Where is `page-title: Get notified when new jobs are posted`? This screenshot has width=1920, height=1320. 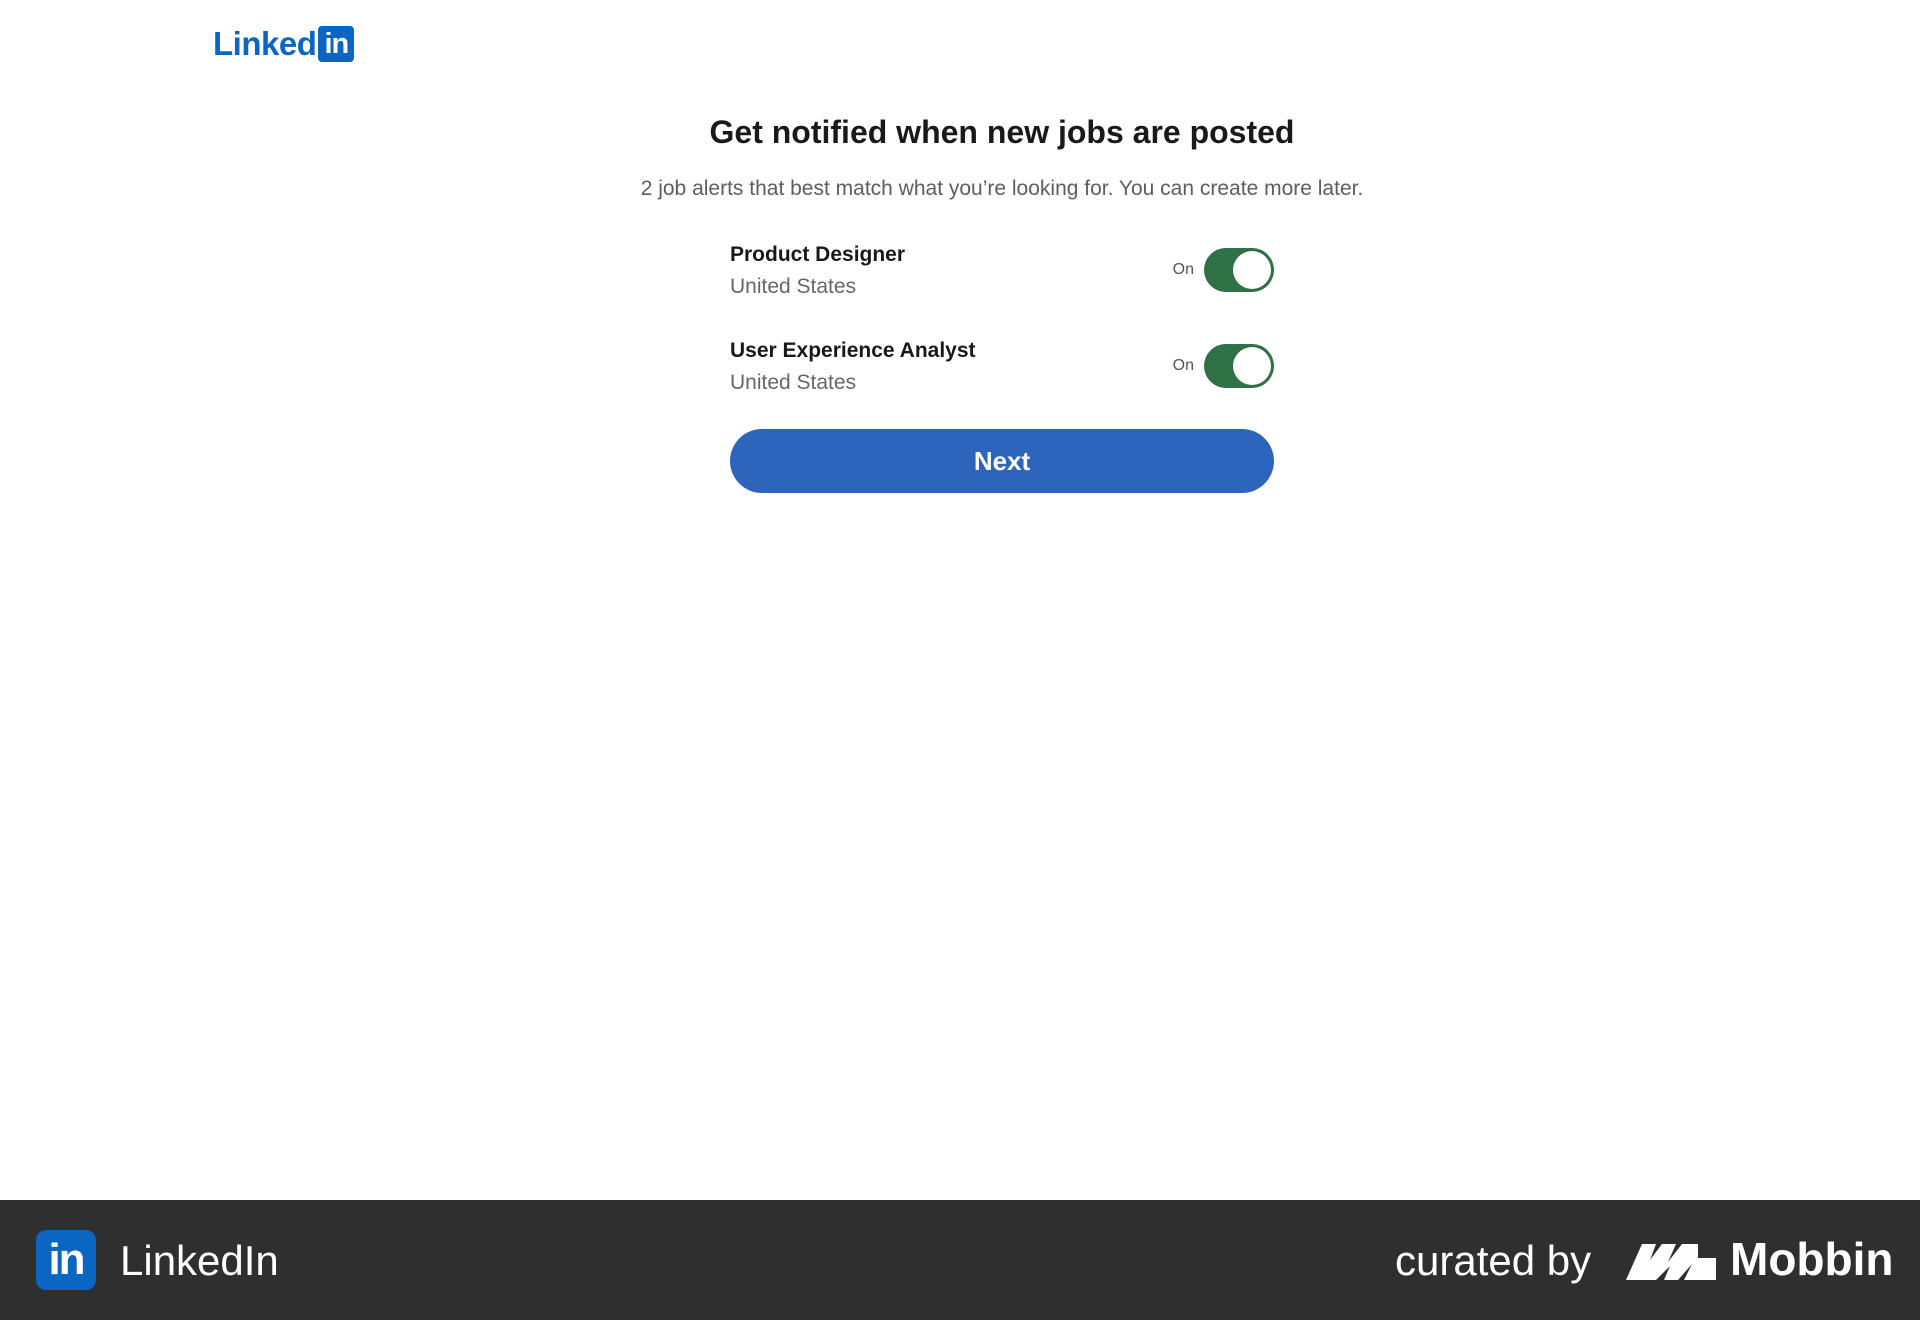
page-title: Get notified when new jobs are posted is located at coordinates (1002, 132).